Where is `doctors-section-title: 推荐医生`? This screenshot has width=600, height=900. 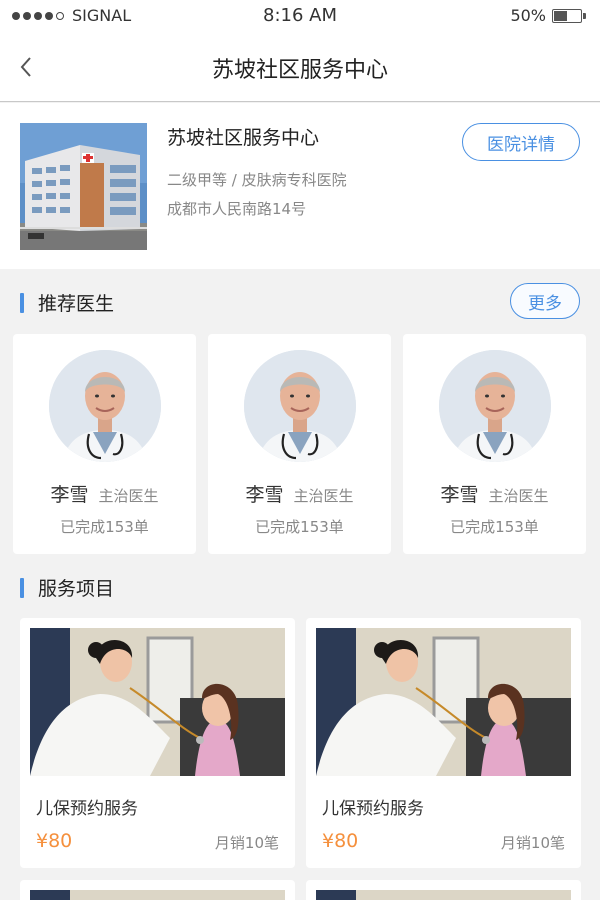 doctors-section-title: 推荐医生 is located at coordinates (76, 304).